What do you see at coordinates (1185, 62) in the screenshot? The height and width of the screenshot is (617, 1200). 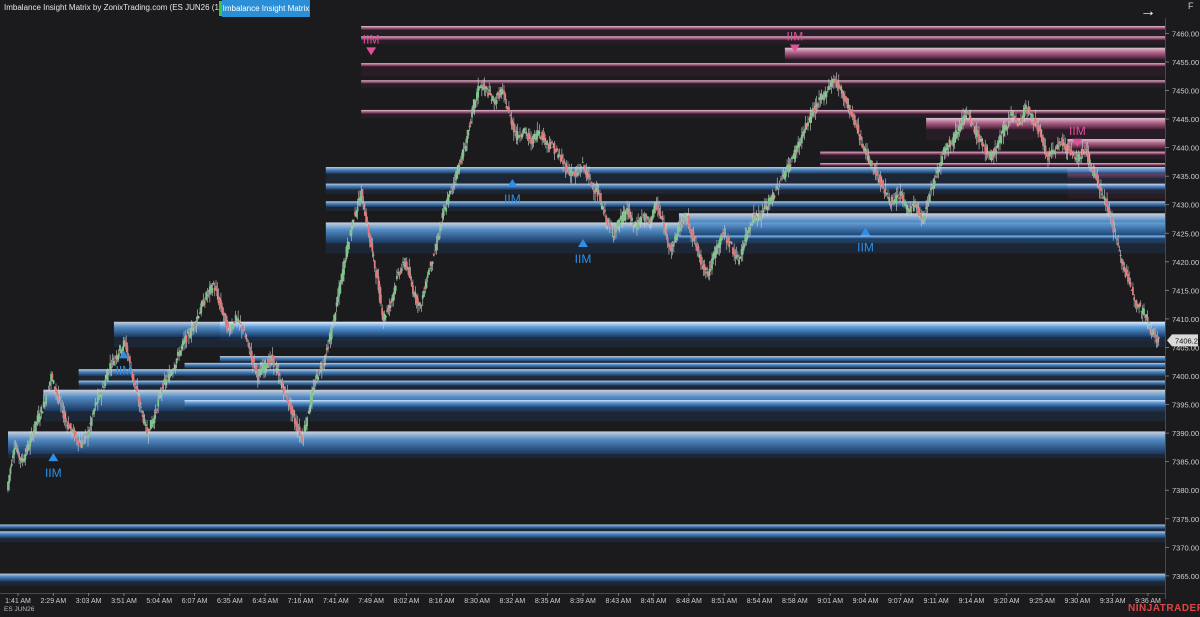 I see `price-tick-label: 7455.00` at bounding box center [1185, 62].